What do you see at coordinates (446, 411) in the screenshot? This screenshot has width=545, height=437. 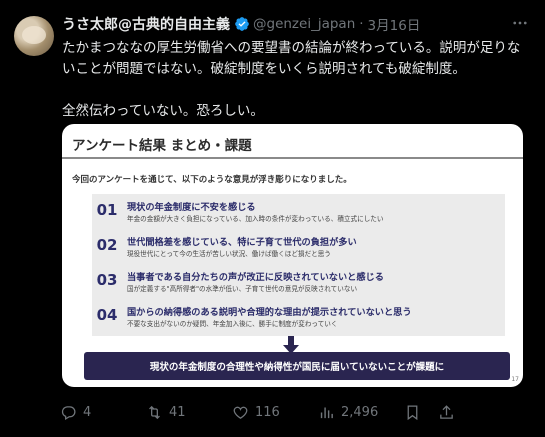 I see `share-icon` at bounding box center [446, 411].